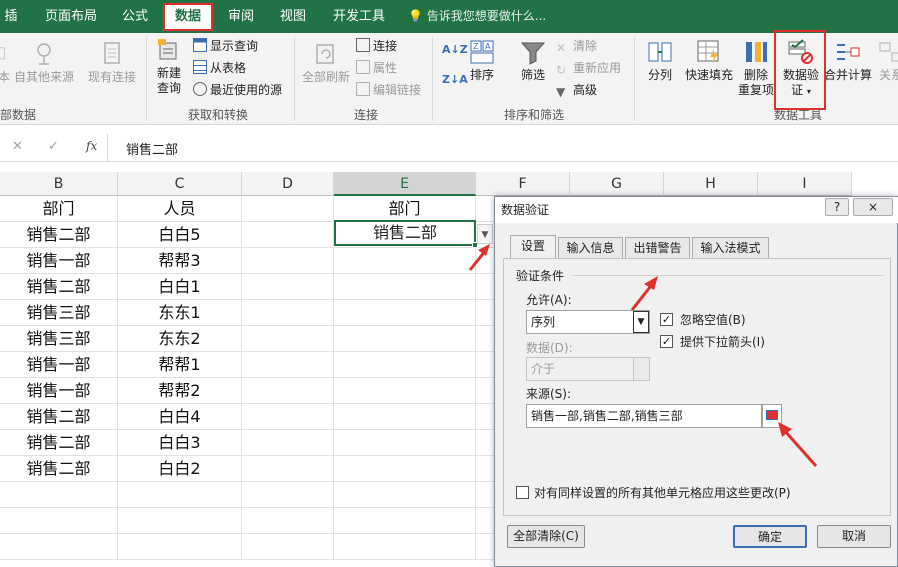 This screenshot has height=567, width=898. I want to click on show-queries-button: 显示查询, so click(225, 46).